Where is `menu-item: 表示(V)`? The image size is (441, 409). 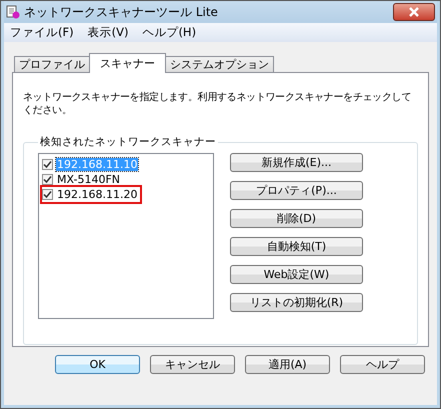 menu-item: 表示(V) is located at coordinates (108, 32).